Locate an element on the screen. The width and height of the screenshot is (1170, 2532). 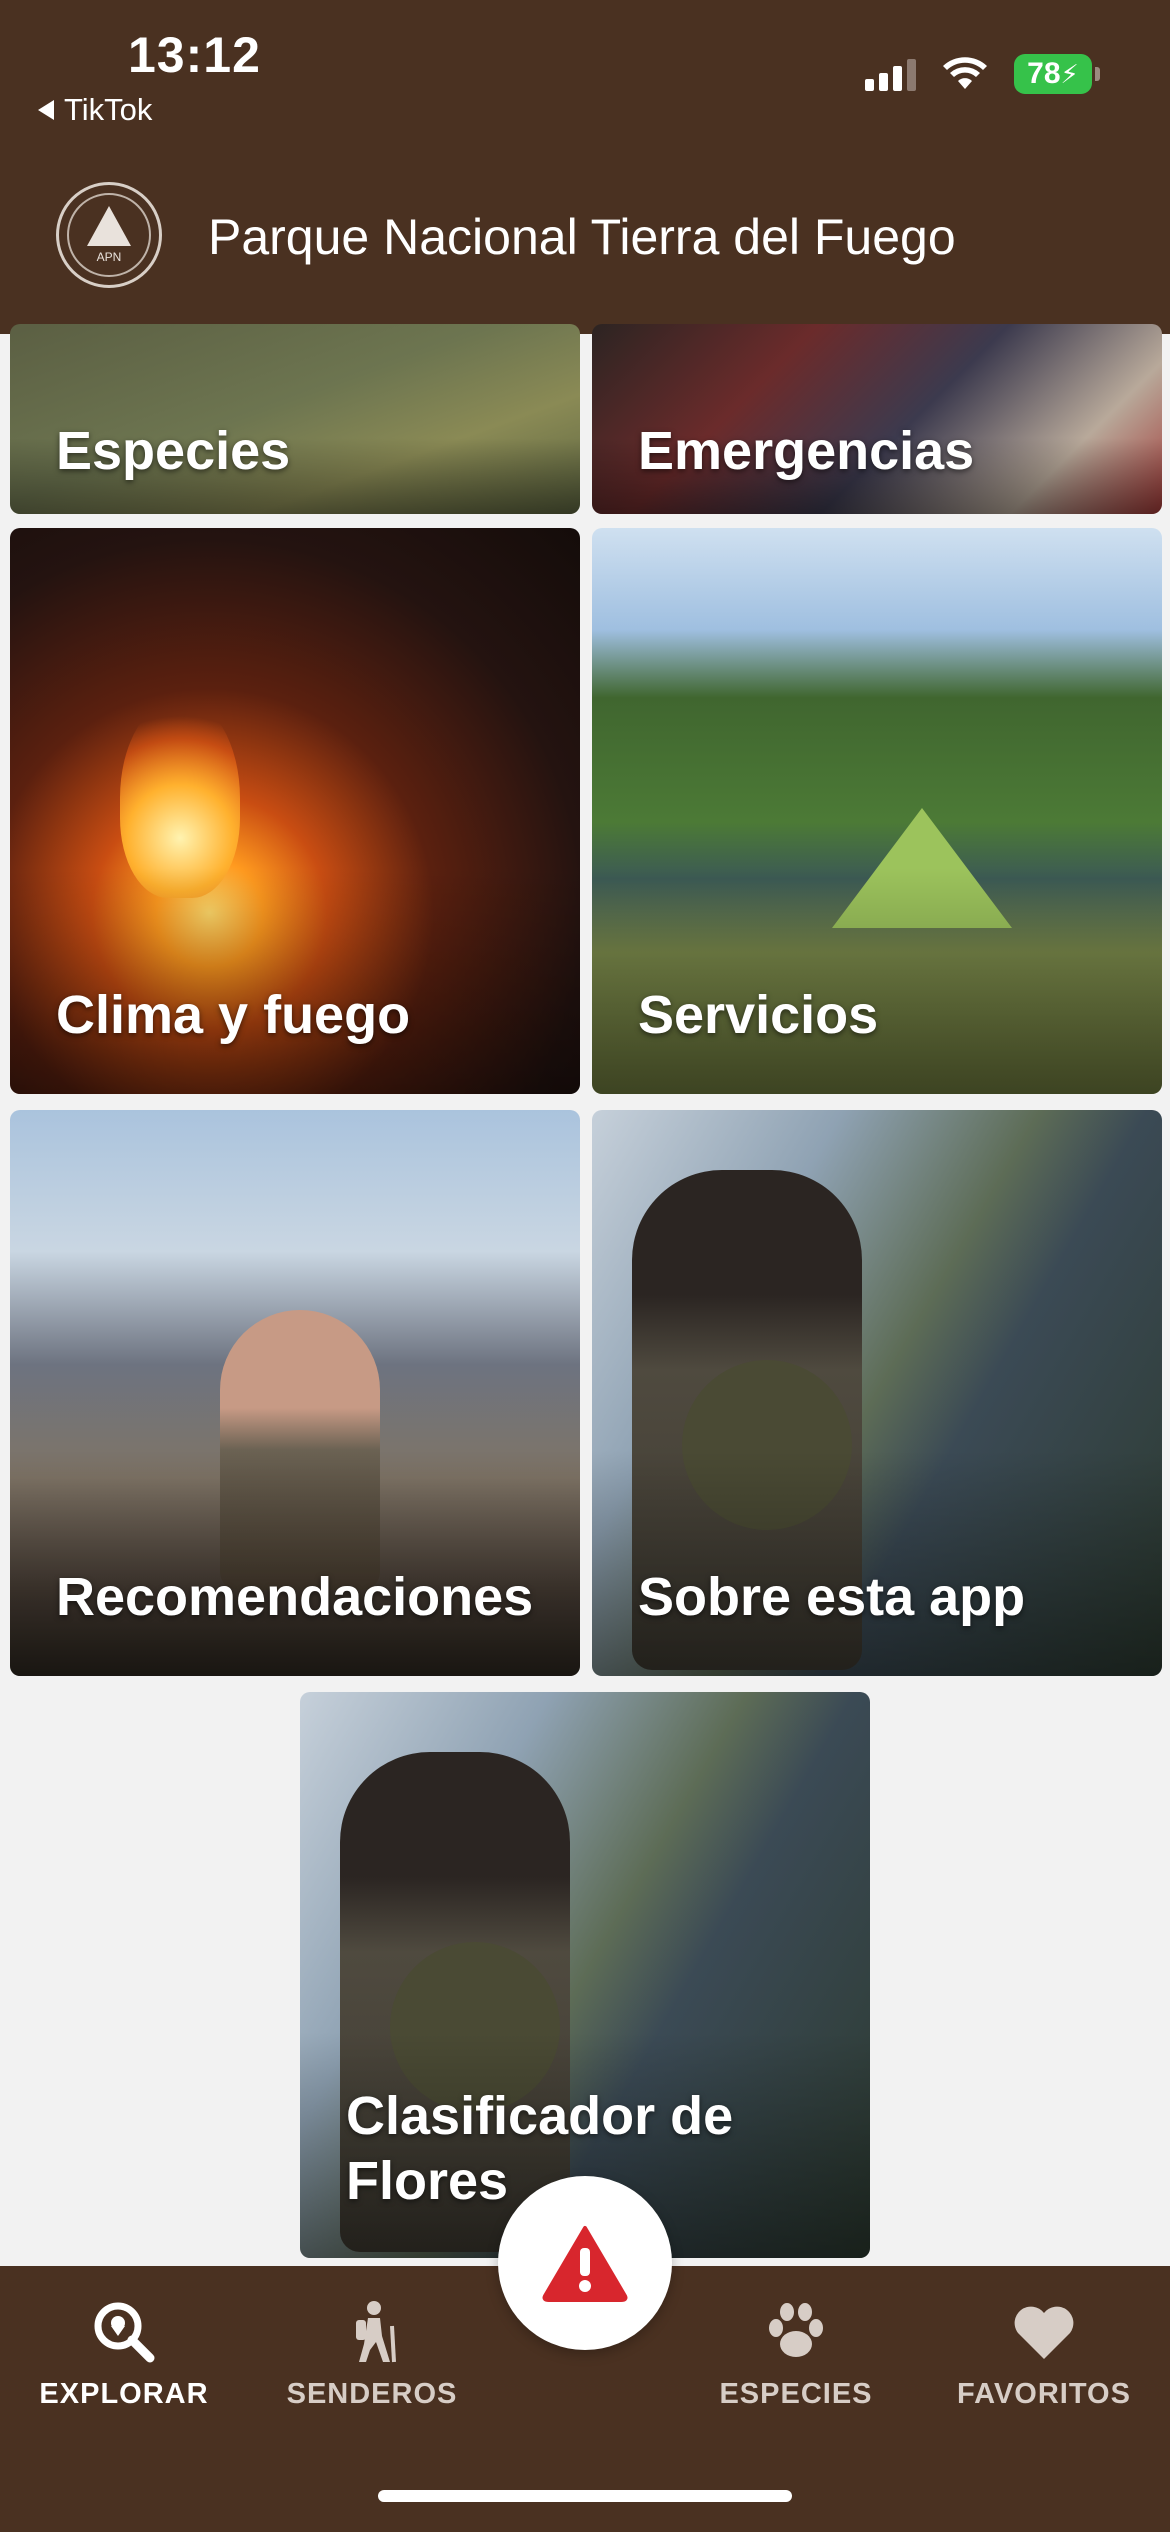
tile-clasificador-de-flores: Clasificador de Flores is located at coordinates (585, 1975).